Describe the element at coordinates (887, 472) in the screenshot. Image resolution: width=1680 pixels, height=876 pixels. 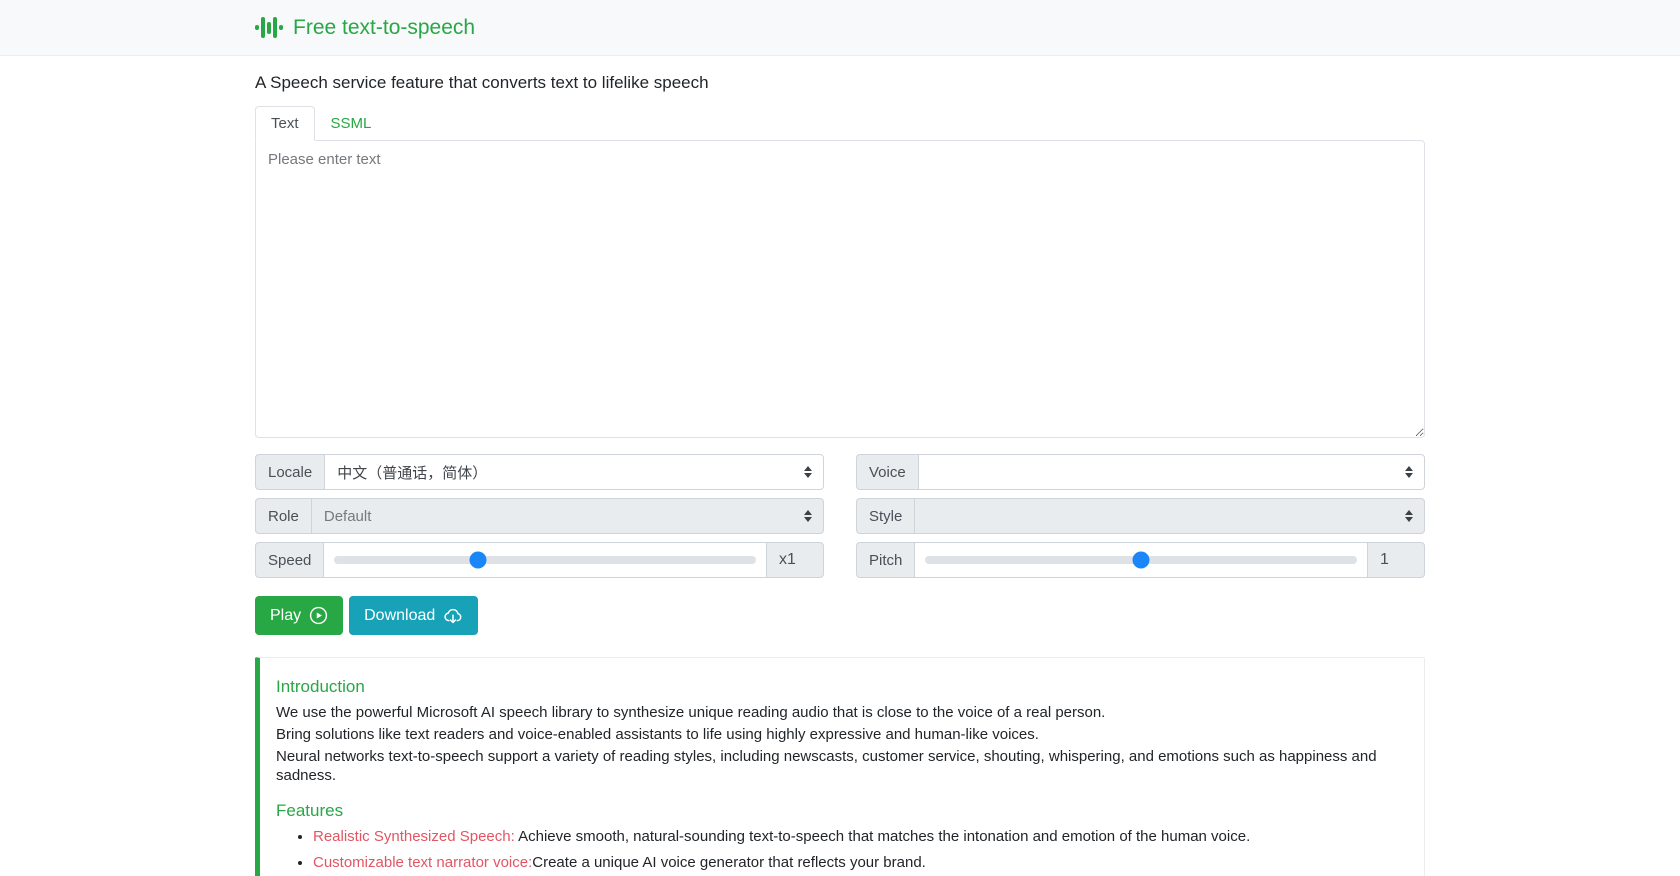
I see `voice-label: Voice` at that location.